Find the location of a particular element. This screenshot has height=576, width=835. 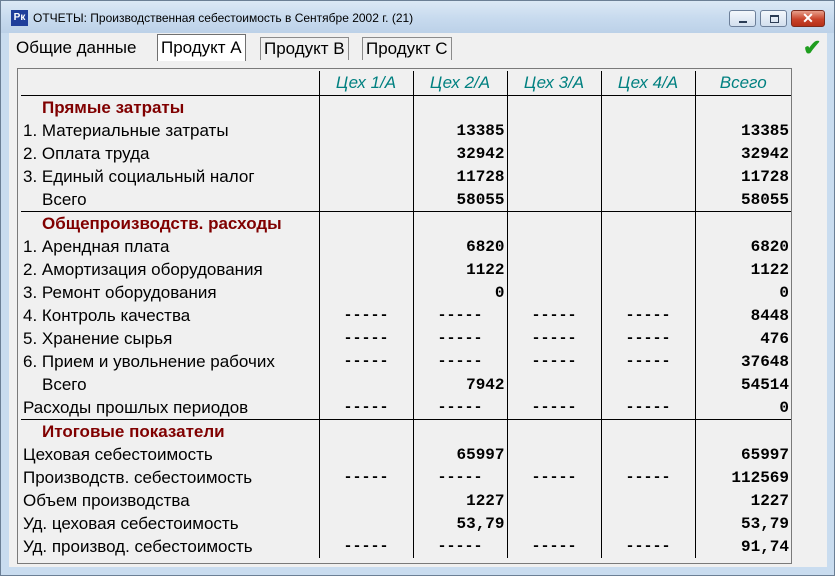

tab-product-b: Продукт B is located at coordinates (304, 48).